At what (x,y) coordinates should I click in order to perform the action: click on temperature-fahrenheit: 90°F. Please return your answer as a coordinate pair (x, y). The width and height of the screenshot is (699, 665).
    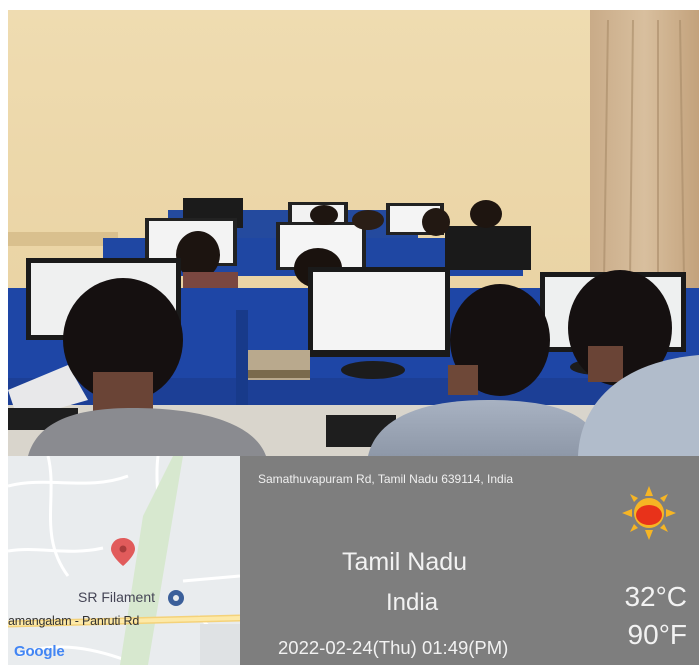
    Looking at the image, I should click on (657, 634).